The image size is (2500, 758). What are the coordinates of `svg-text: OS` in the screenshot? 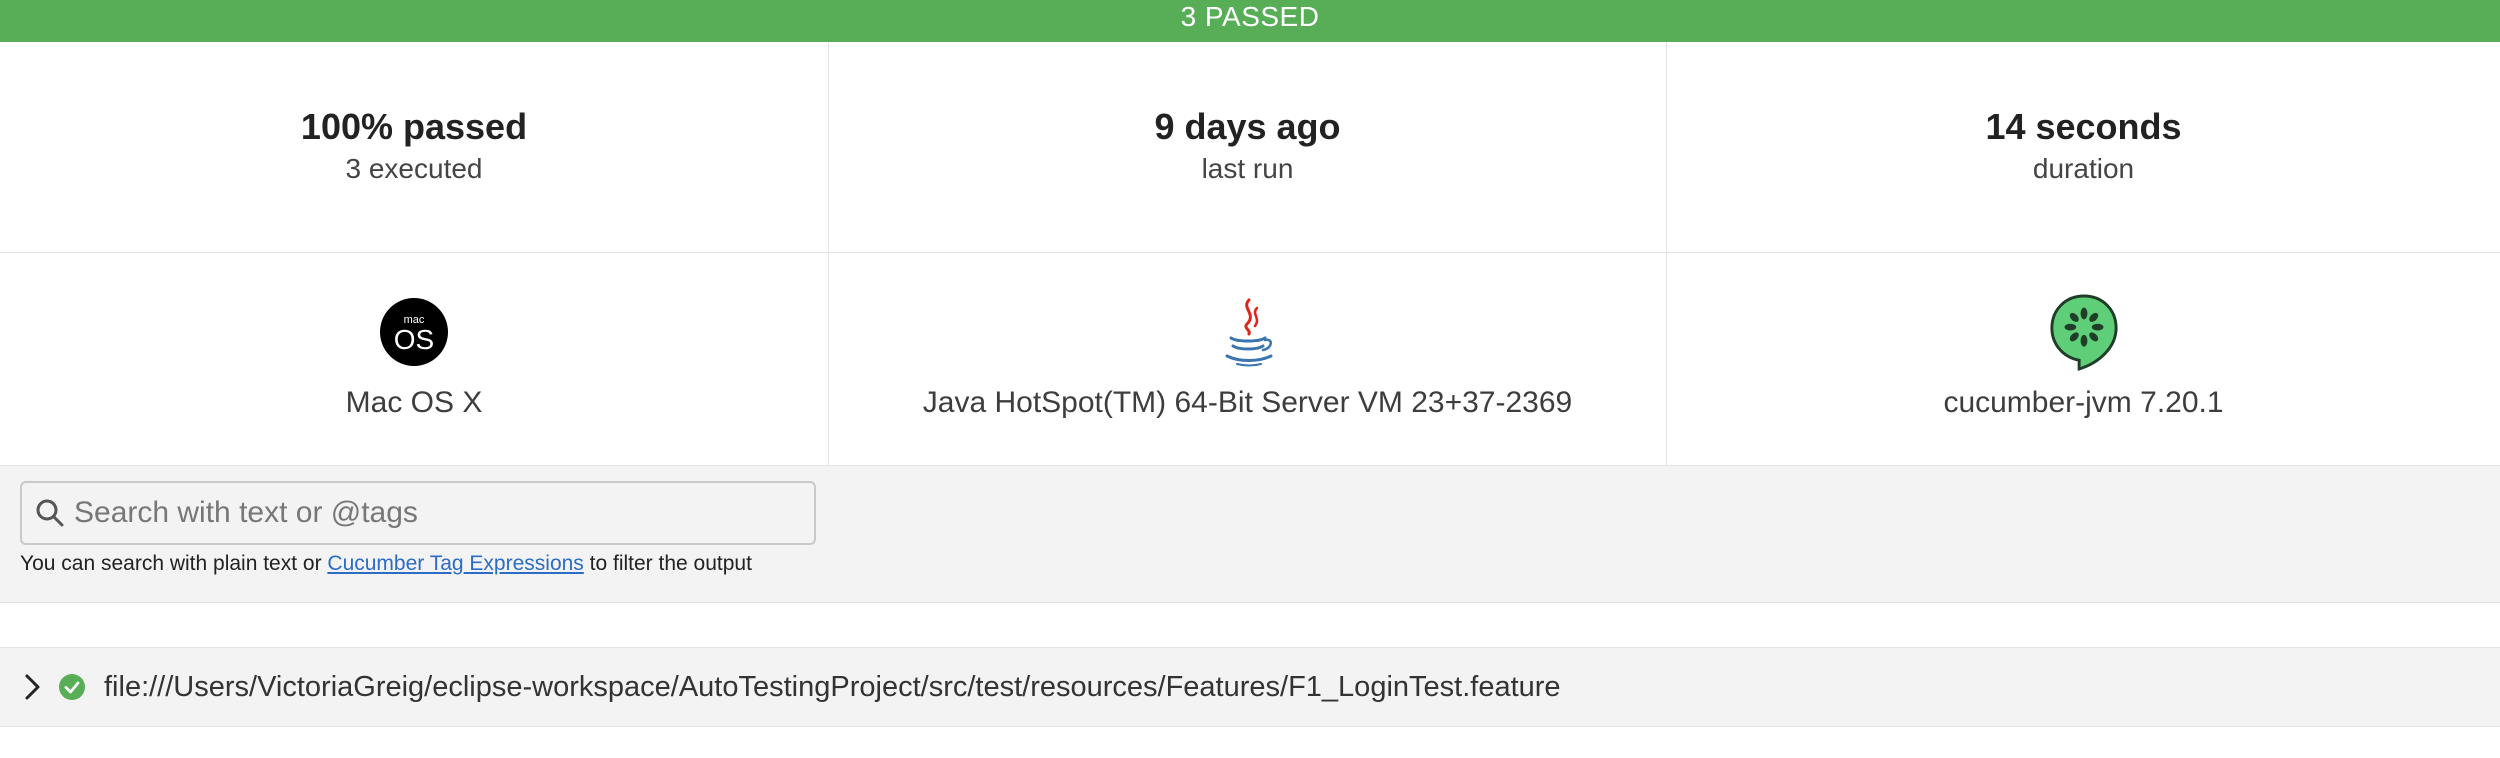 It's located at (414, 339).